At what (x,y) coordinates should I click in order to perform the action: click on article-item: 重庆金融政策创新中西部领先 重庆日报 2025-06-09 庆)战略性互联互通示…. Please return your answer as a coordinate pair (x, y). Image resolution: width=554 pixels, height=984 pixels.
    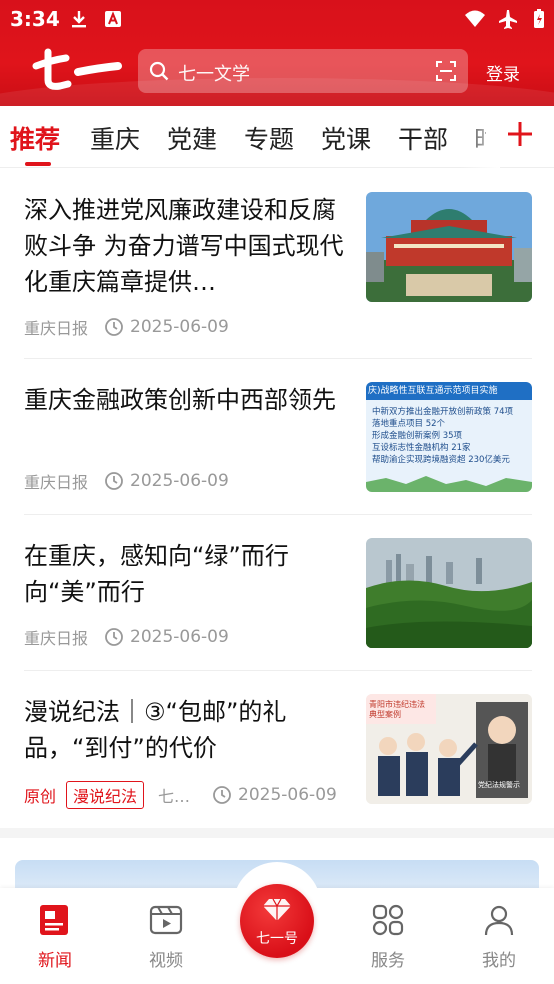
    Looking at the image, I should click on (278, 442).